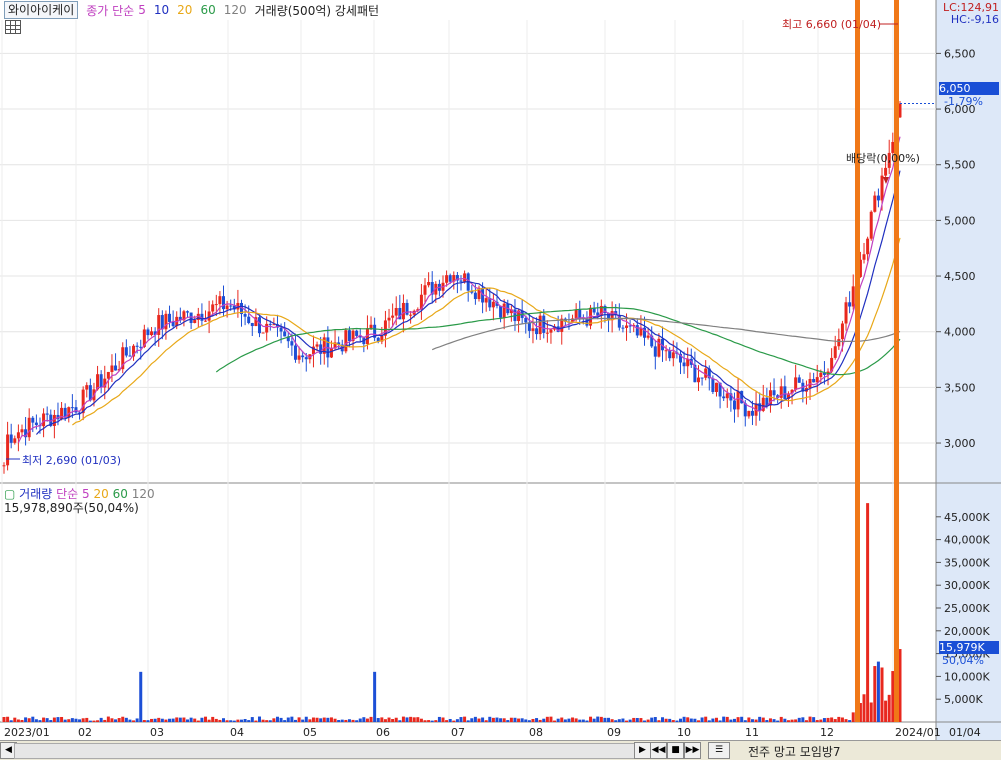 The image size is (1001, 760). Describe the element at coordinates (967, 631) in the screenshot. I see `volume-tick-label: 20,000K` at that location.